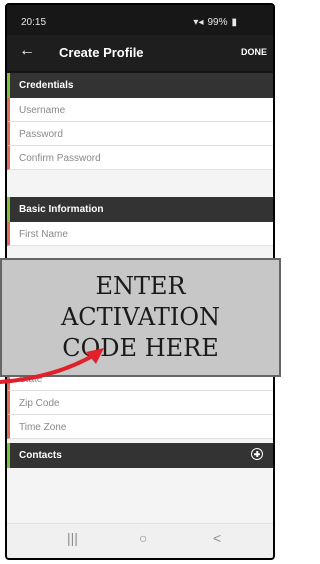 Image resolution: width=320 pixels, height=564 pixels. What do you see at coordinates (140, 234) in the screenshot?
I see `first-name-field: First Name` at bounding box center [140, 234].